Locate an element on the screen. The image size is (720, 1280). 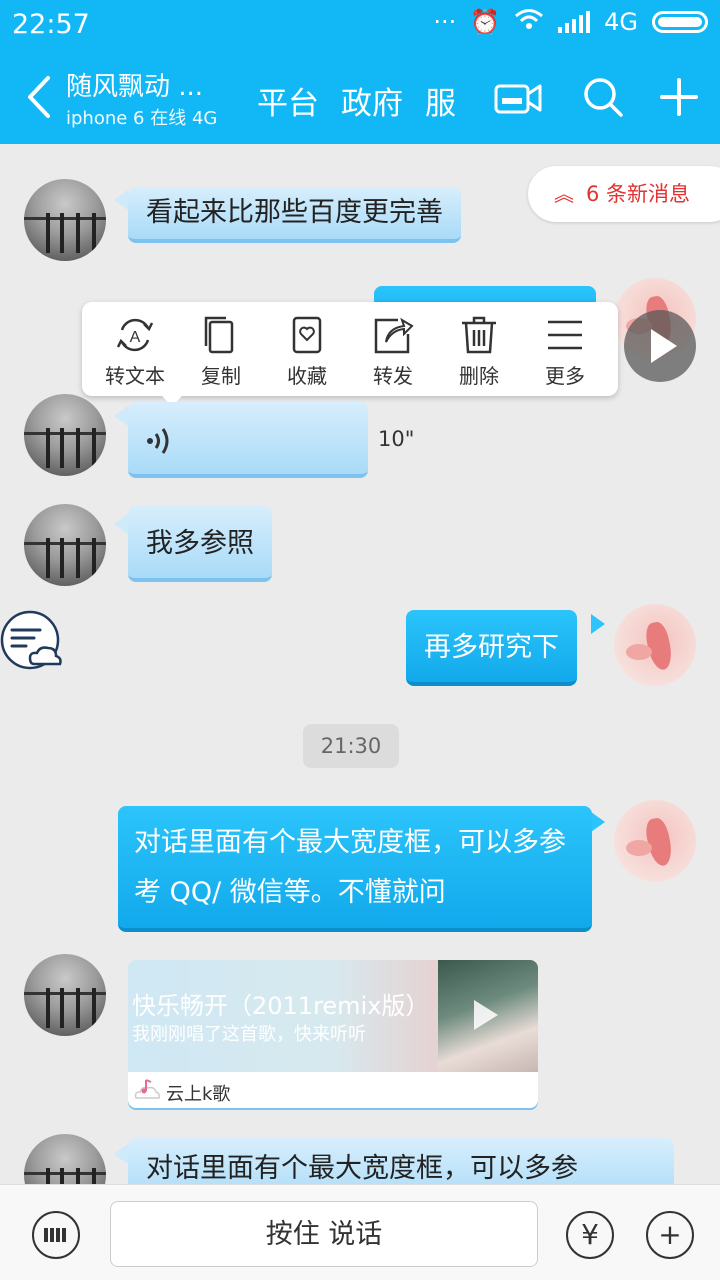
tab-platform: 平台 is located at coordinates (288, 100).